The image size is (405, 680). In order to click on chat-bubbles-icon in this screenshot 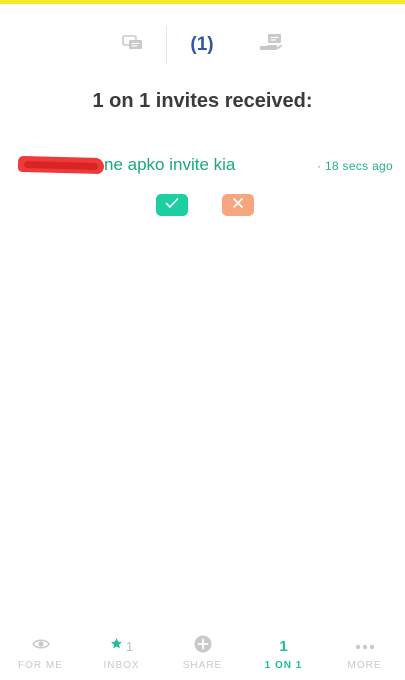, I will do `click(133, 45)`.